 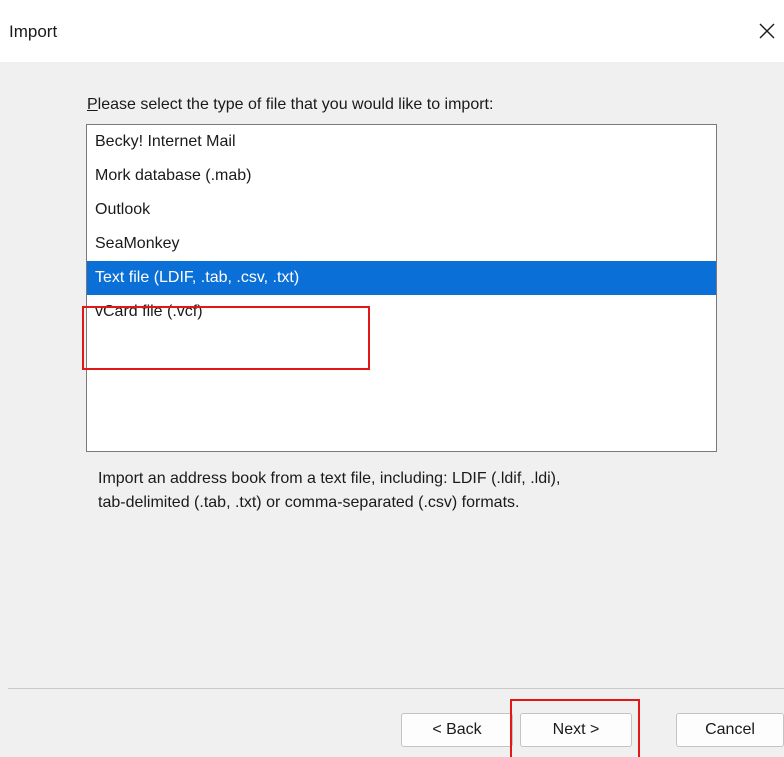 What do you see at coordinates (92, 104) in the screenshot?
I see `prompt-accelerator: P` at bounding box center [92, 104].